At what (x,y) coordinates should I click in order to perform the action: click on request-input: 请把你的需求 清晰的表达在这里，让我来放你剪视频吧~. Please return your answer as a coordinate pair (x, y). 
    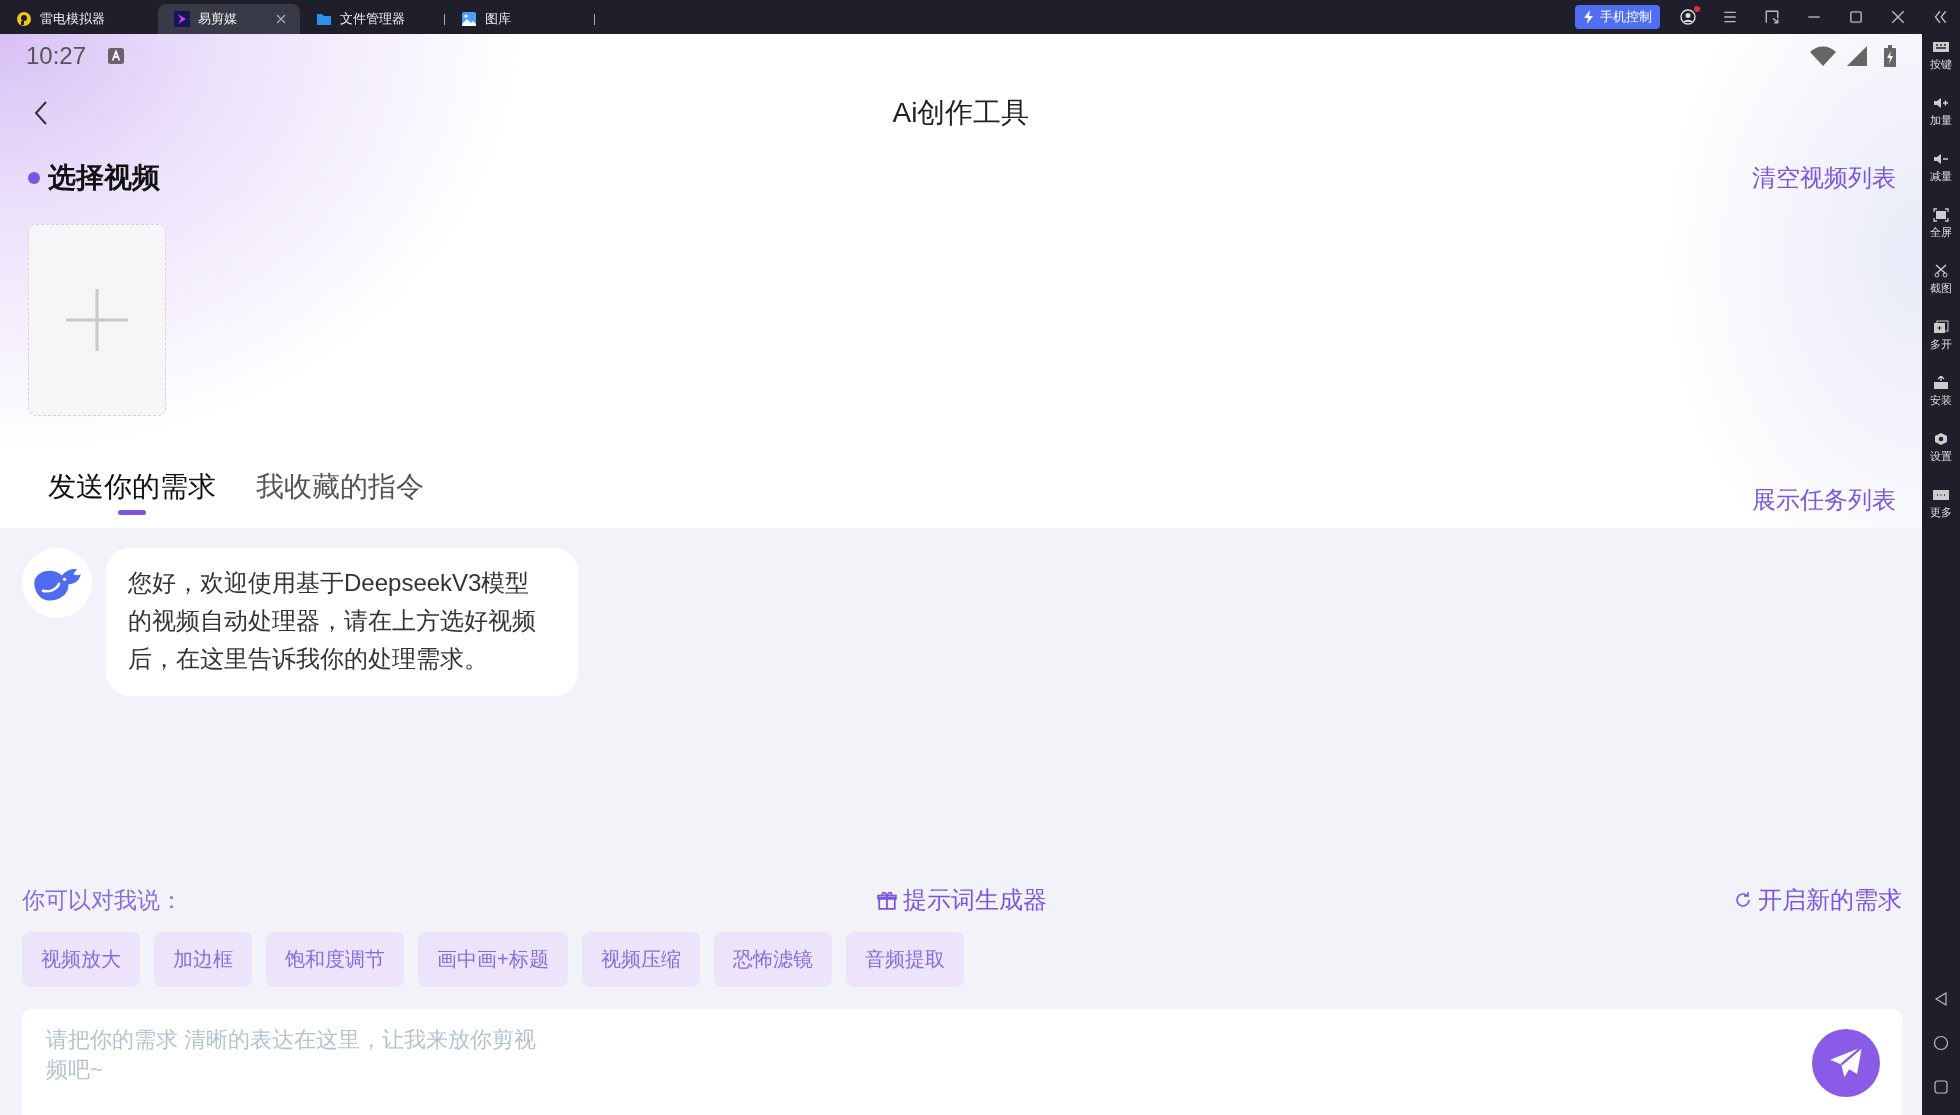
    Looking at the image, I should click on (301, 1060).